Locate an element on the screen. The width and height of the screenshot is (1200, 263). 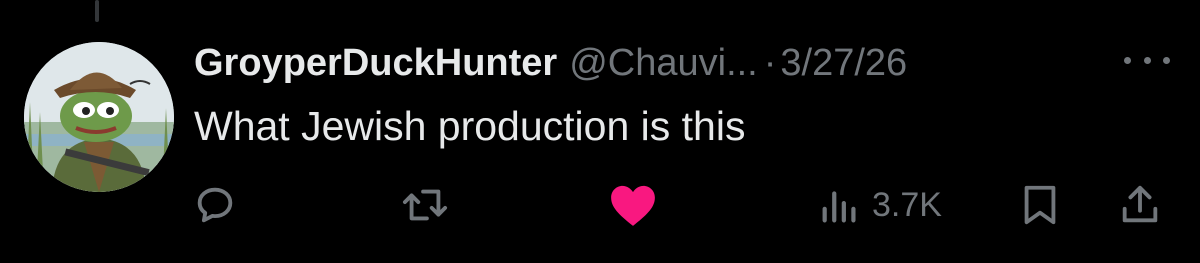
retweet-button is located at coordinates (425, 205).